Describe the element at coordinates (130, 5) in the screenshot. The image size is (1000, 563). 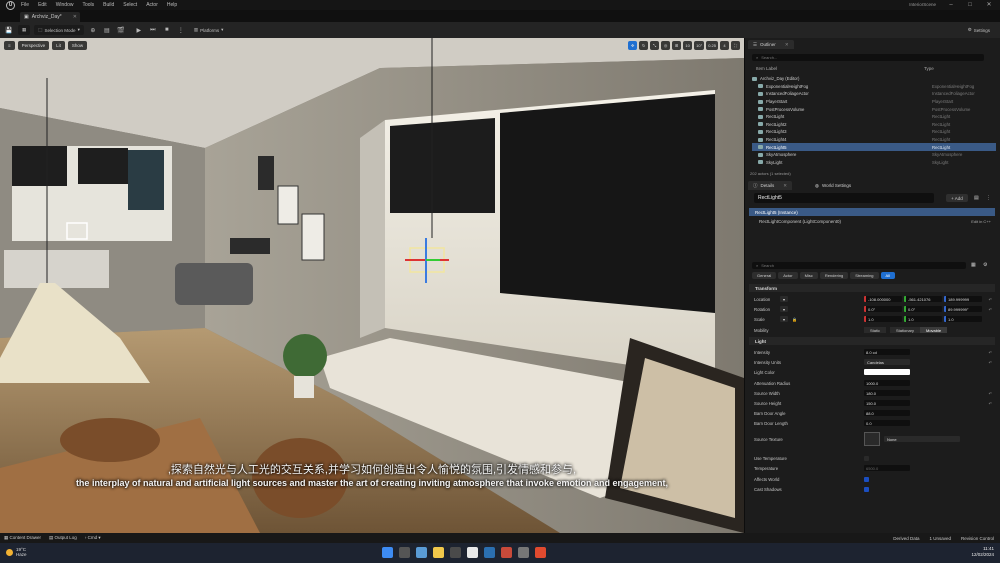
I see `menu-select: Select` at that location.